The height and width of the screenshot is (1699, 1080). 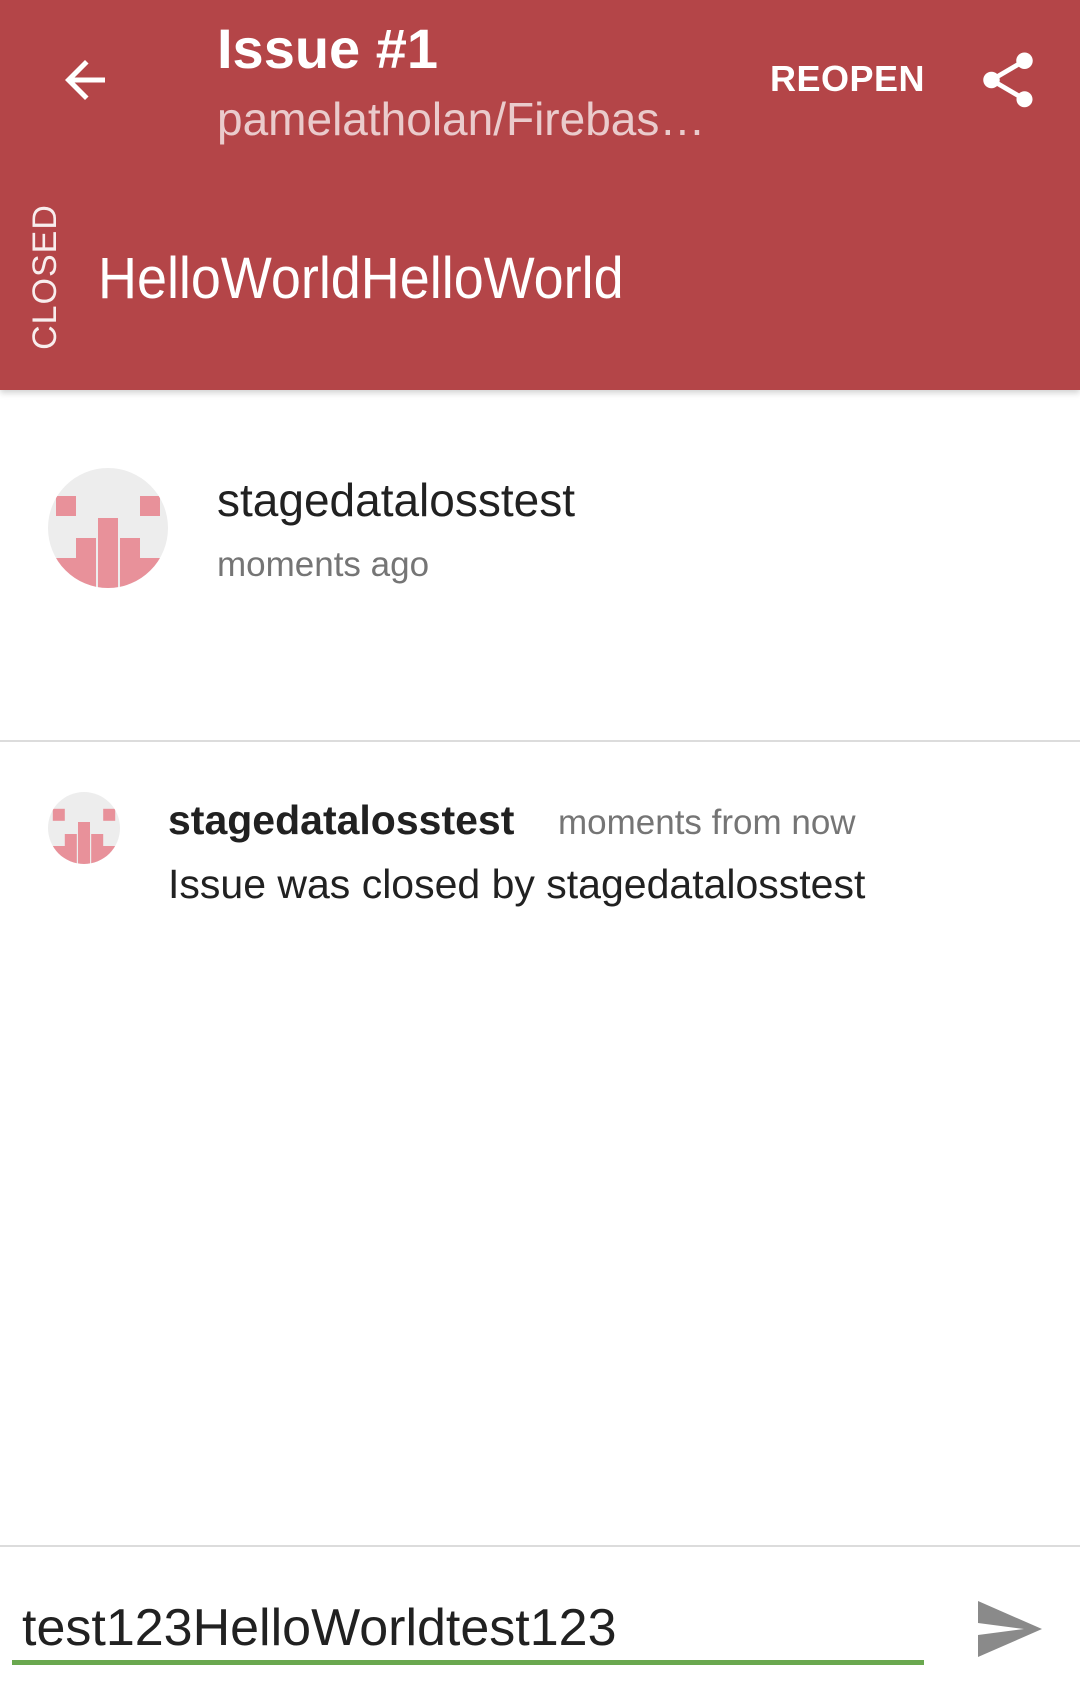 What do you see at coordinates (472, 1628) in the screenshot?
I see `comment-input` at bounding box center [472, 1628].